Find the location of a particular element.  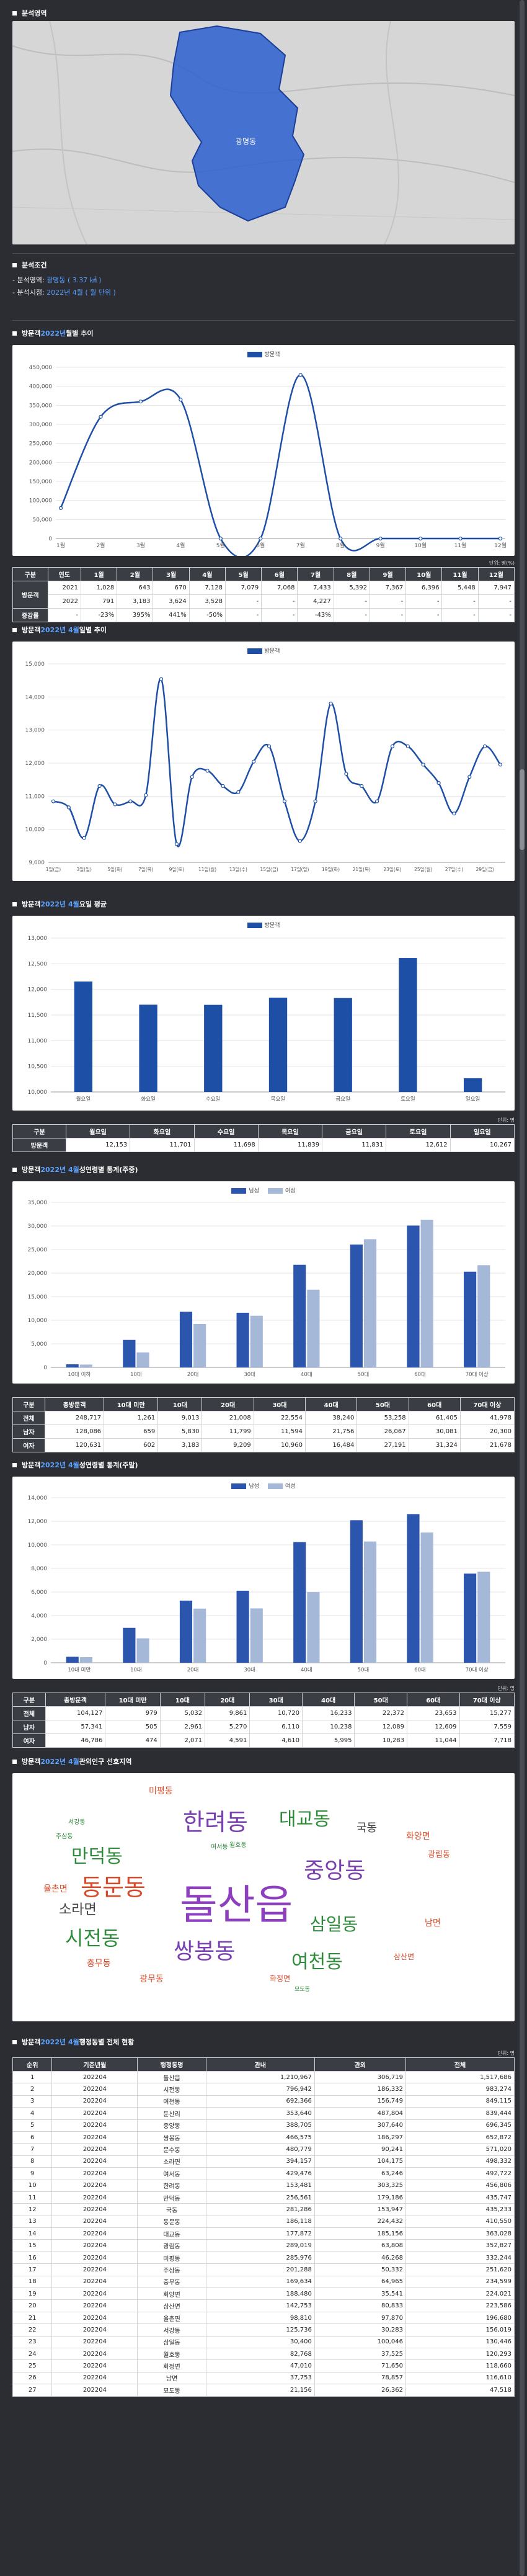

table-row: 27 202204 묘도동 21,156 26,362 47,518 is located at coordinates (263, 2390).